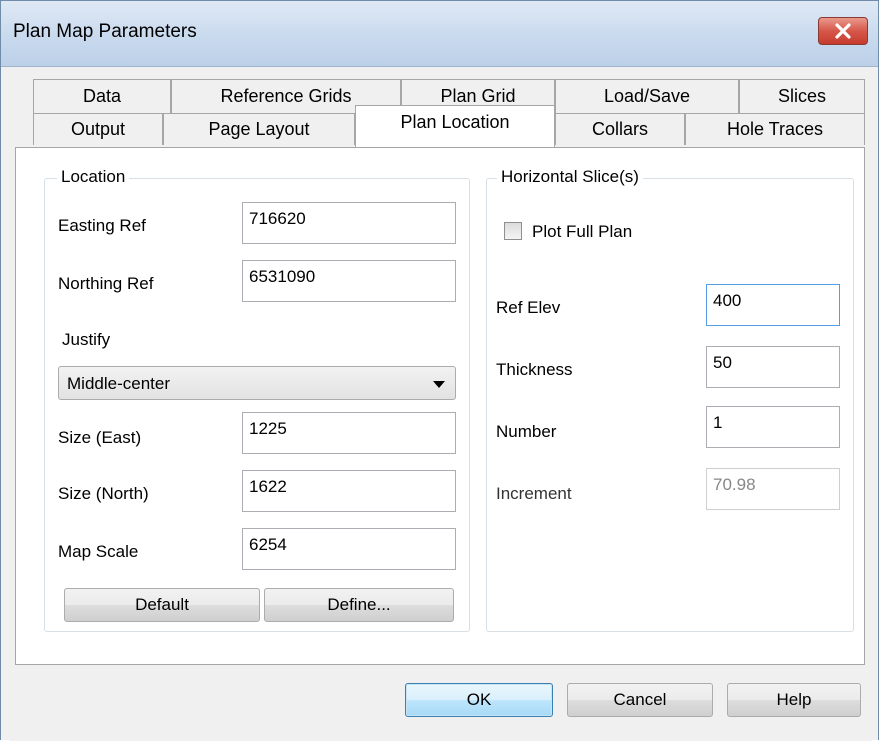 This screenshot has width=881, height=741. I want to click on number-input: 1, so click(773, 427).